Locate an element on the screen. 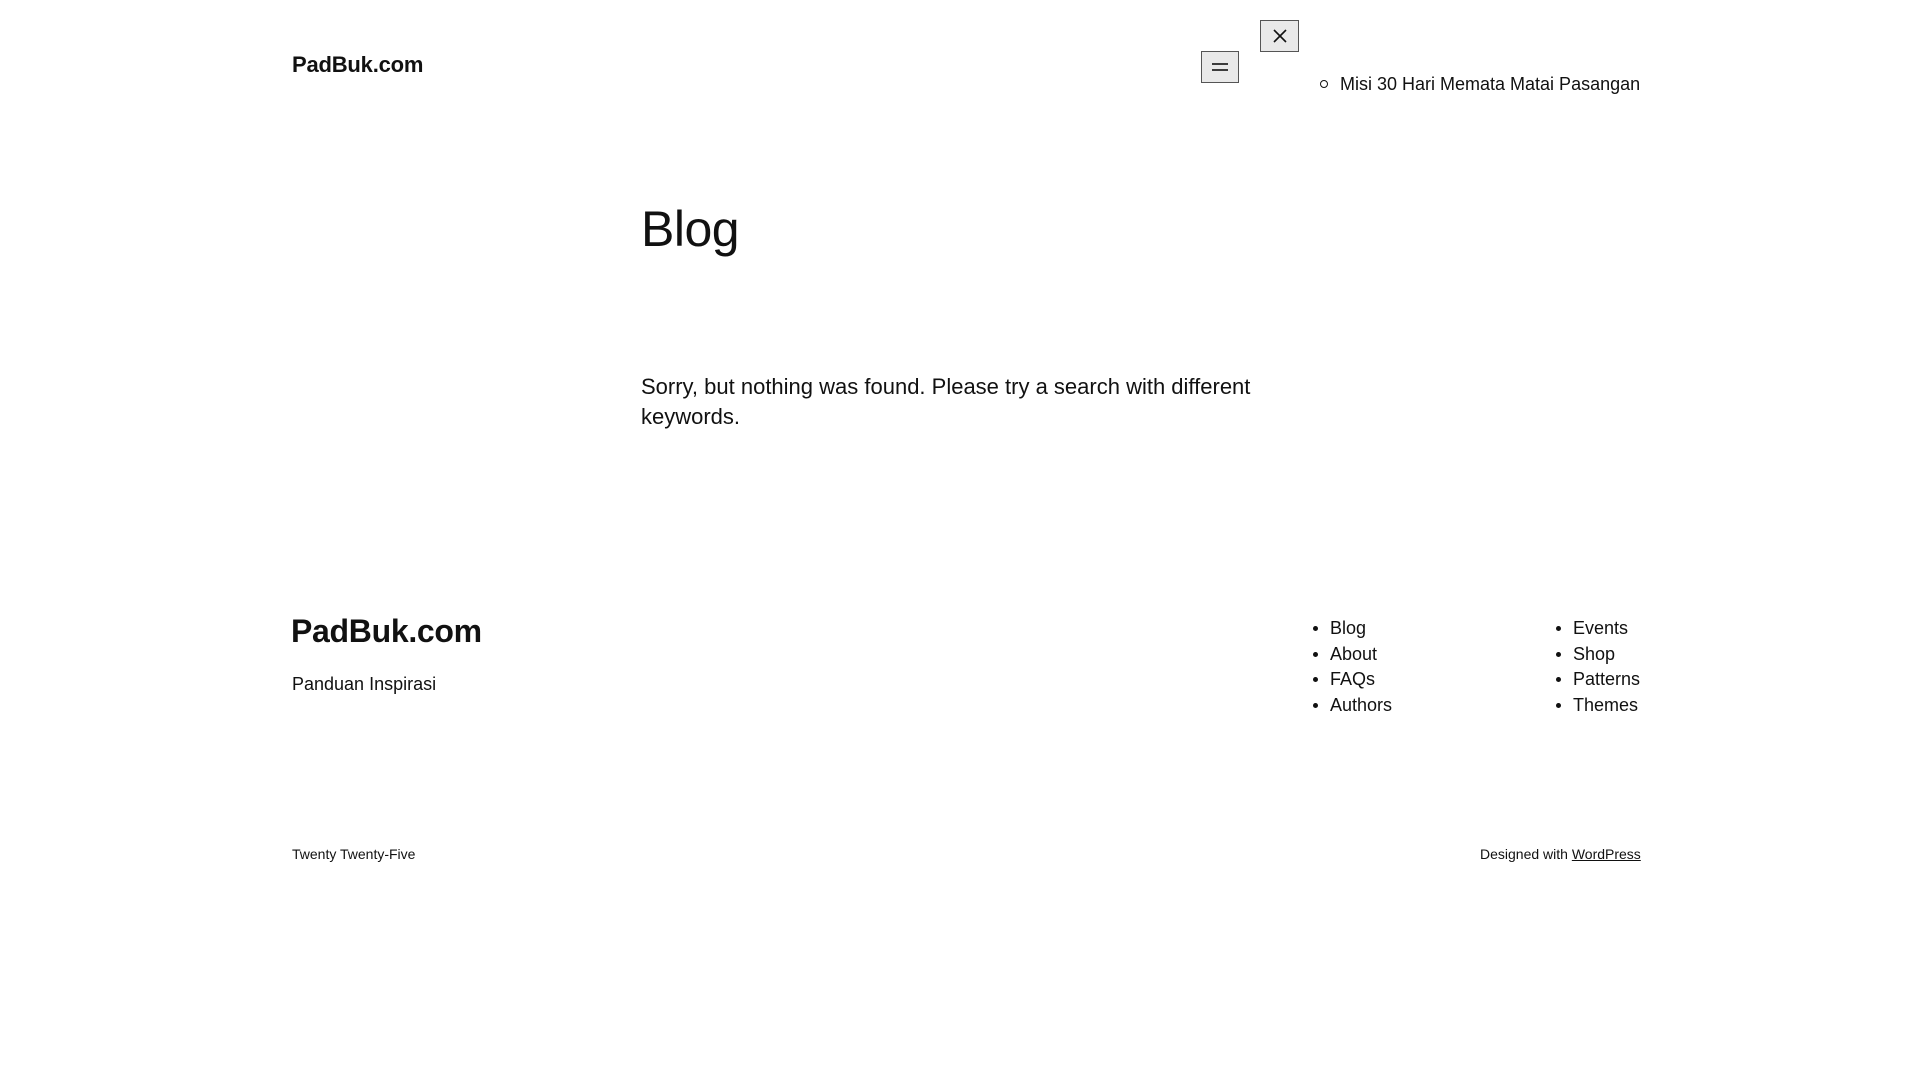 The width and height of the screenshot is (1920, 1080). menu-item: Misi 30 Hari Memata Matai Pasangan is located at coordinates (1480, 84).